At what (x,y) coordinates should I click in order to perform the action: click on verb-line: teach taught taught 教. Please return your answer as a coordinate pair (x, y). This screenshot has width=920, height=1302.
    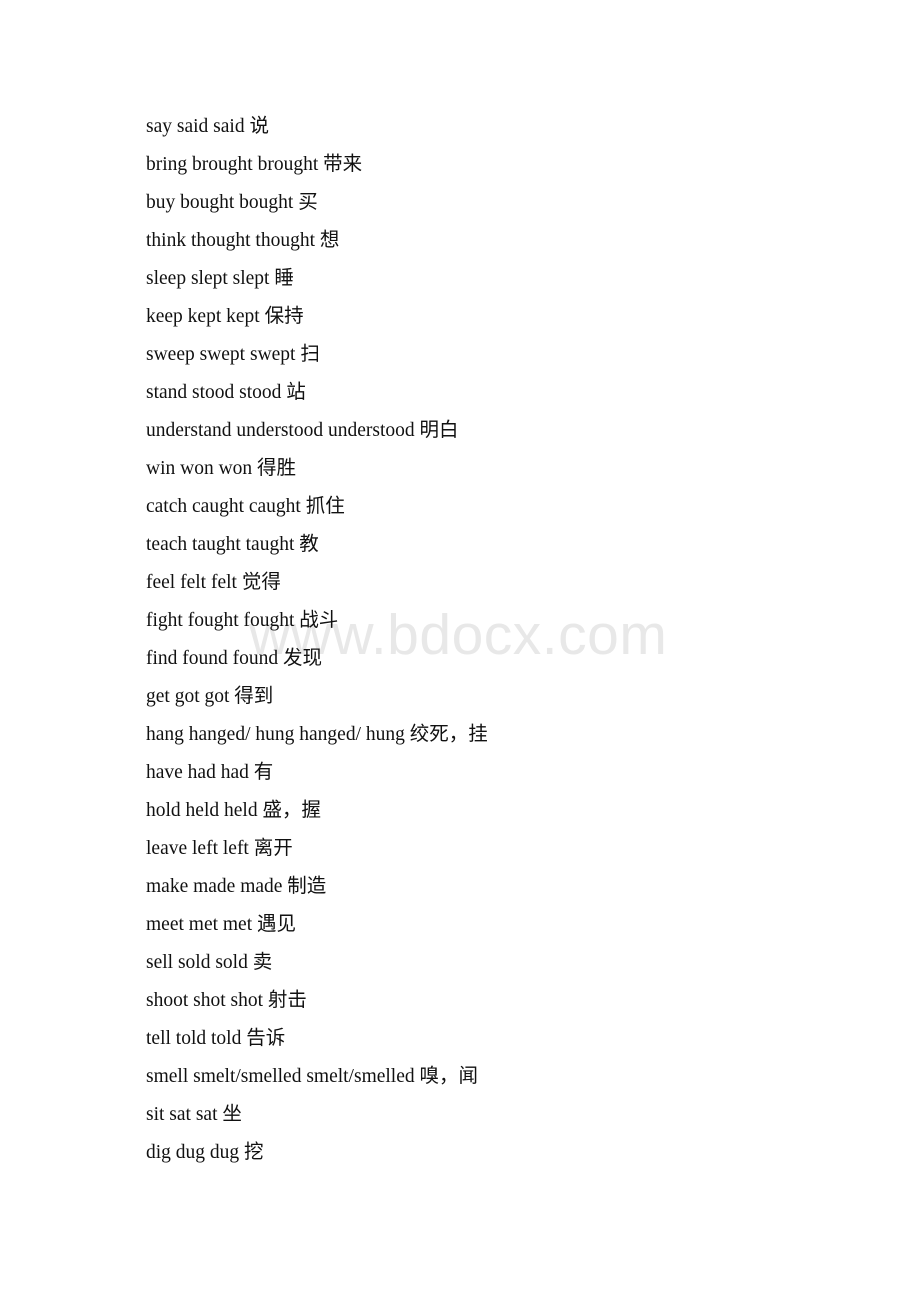
    Looking at the image, I should click on (232, 544).